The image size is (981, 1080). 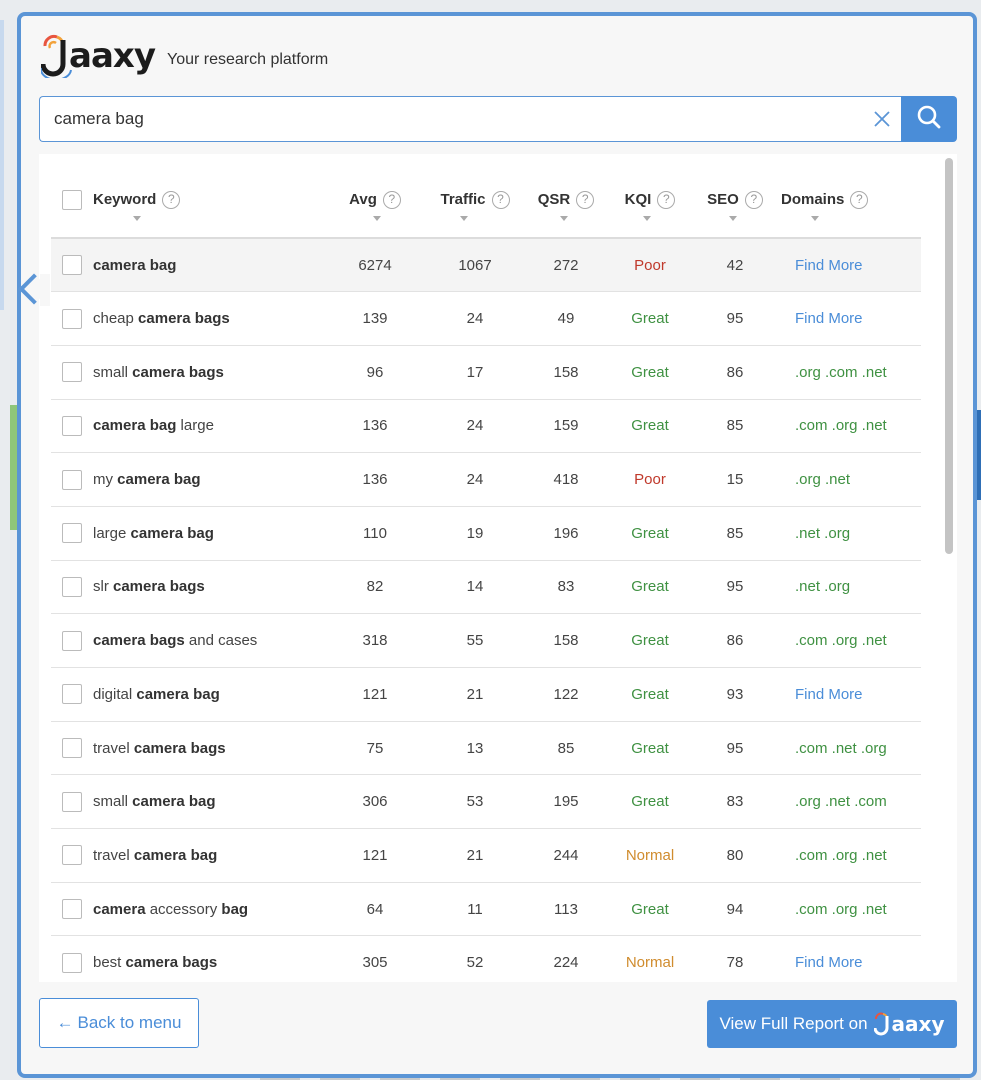 I want to click on select-all-cell, so click(x=72, y=196).